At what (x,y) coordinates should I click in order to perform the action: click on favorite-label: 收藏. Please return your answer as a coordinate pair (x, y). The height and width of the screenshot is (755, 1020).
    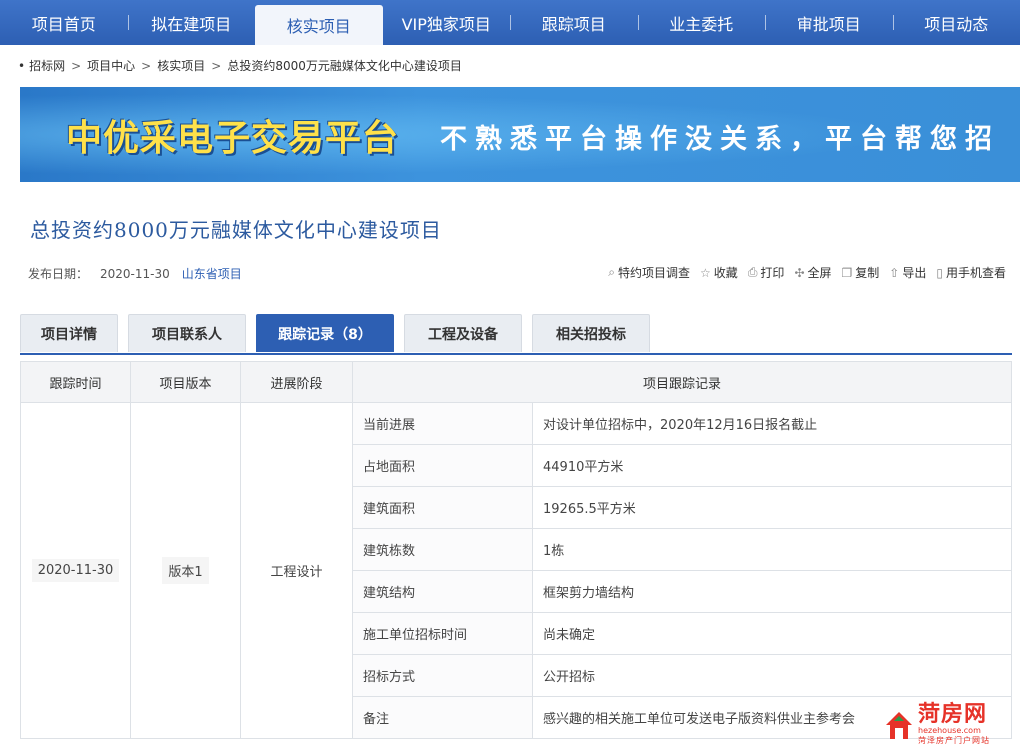
    Looking at the image, I should click on (725, 273).